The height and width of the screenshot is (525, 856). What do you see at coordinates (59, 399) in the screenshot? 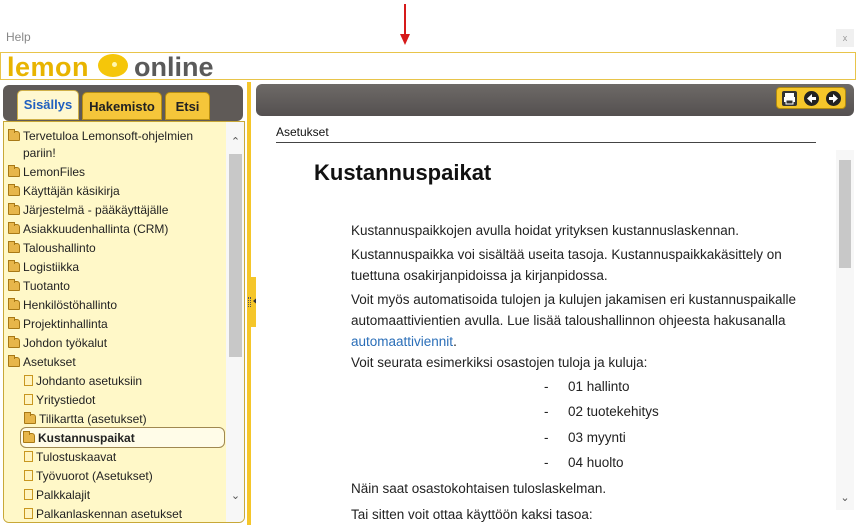
I see `tree-item-company-info: Yritystiedot` at bounding box center [59, 399].